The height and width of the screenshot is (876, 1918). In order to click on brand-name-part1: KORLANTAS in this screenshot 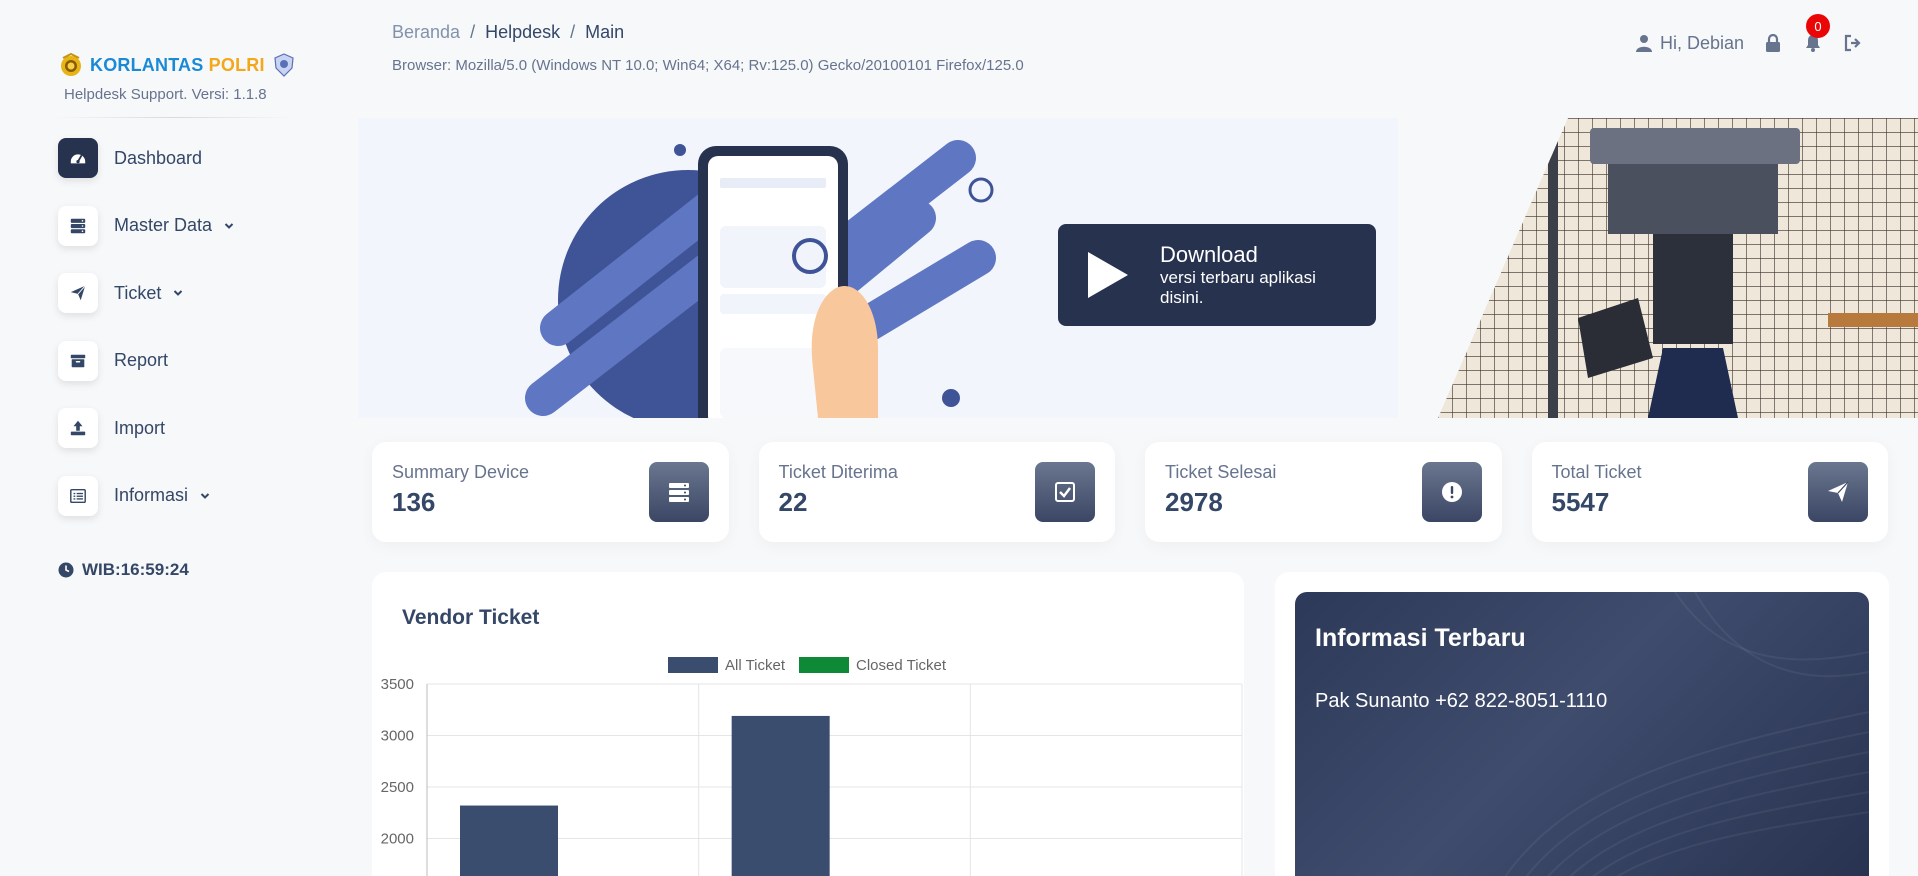, I will do `click(147, 64)`.